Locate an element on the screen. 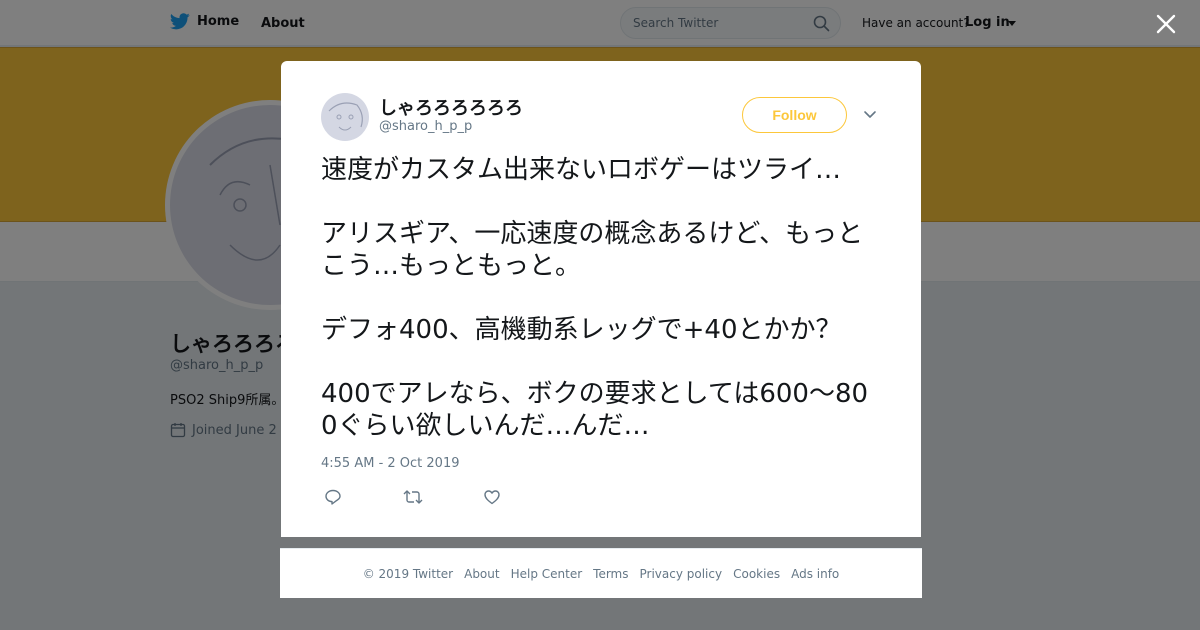 The height and width of the screenshot is (630, 1200). footer-link-help-center: Help Center is located at coordinates (547, 574).